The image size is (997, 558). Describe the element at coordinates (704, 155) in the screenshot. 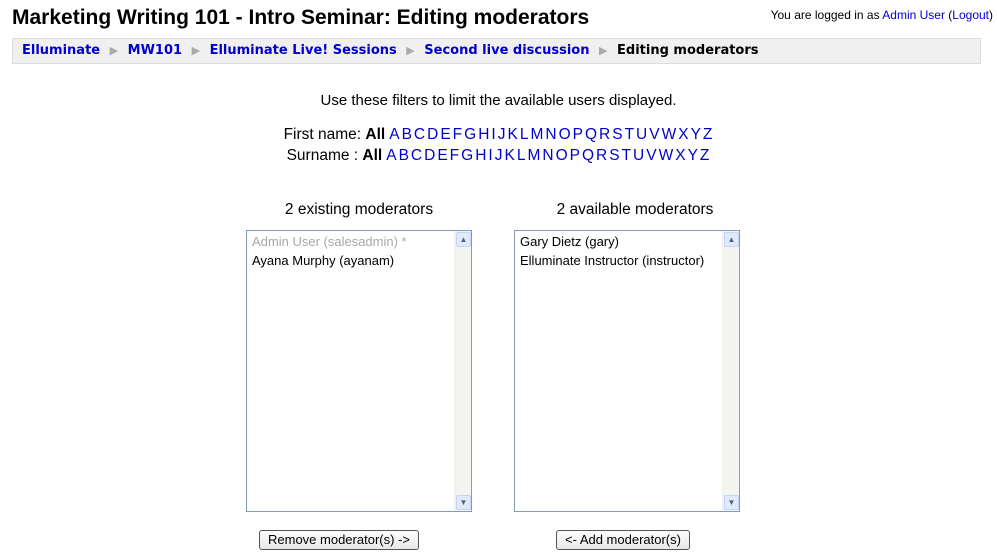

I see `surname-filter-letter-z: Z` at that location.